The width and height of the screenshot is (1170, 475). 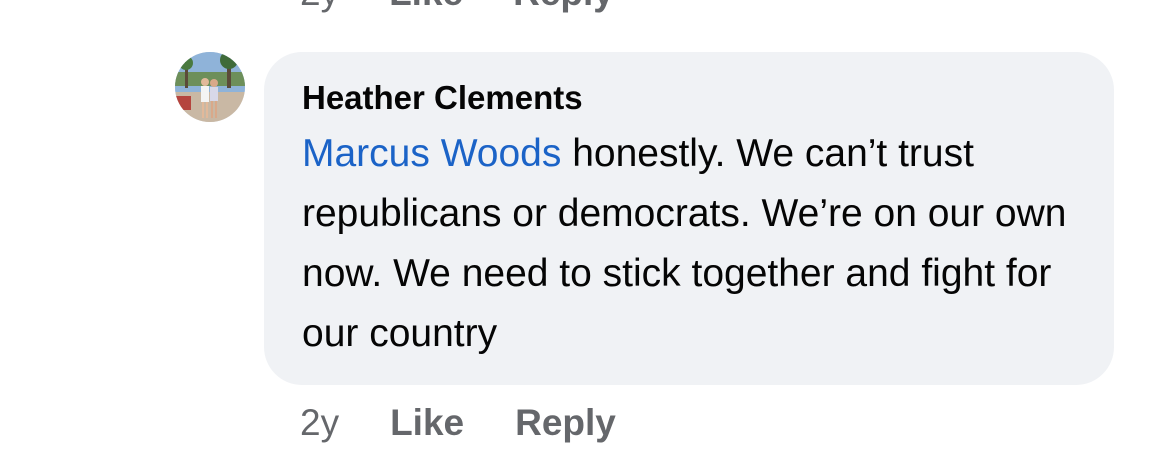 I want to click on comment-timestamp: 2y, so click(x=319, y=423).